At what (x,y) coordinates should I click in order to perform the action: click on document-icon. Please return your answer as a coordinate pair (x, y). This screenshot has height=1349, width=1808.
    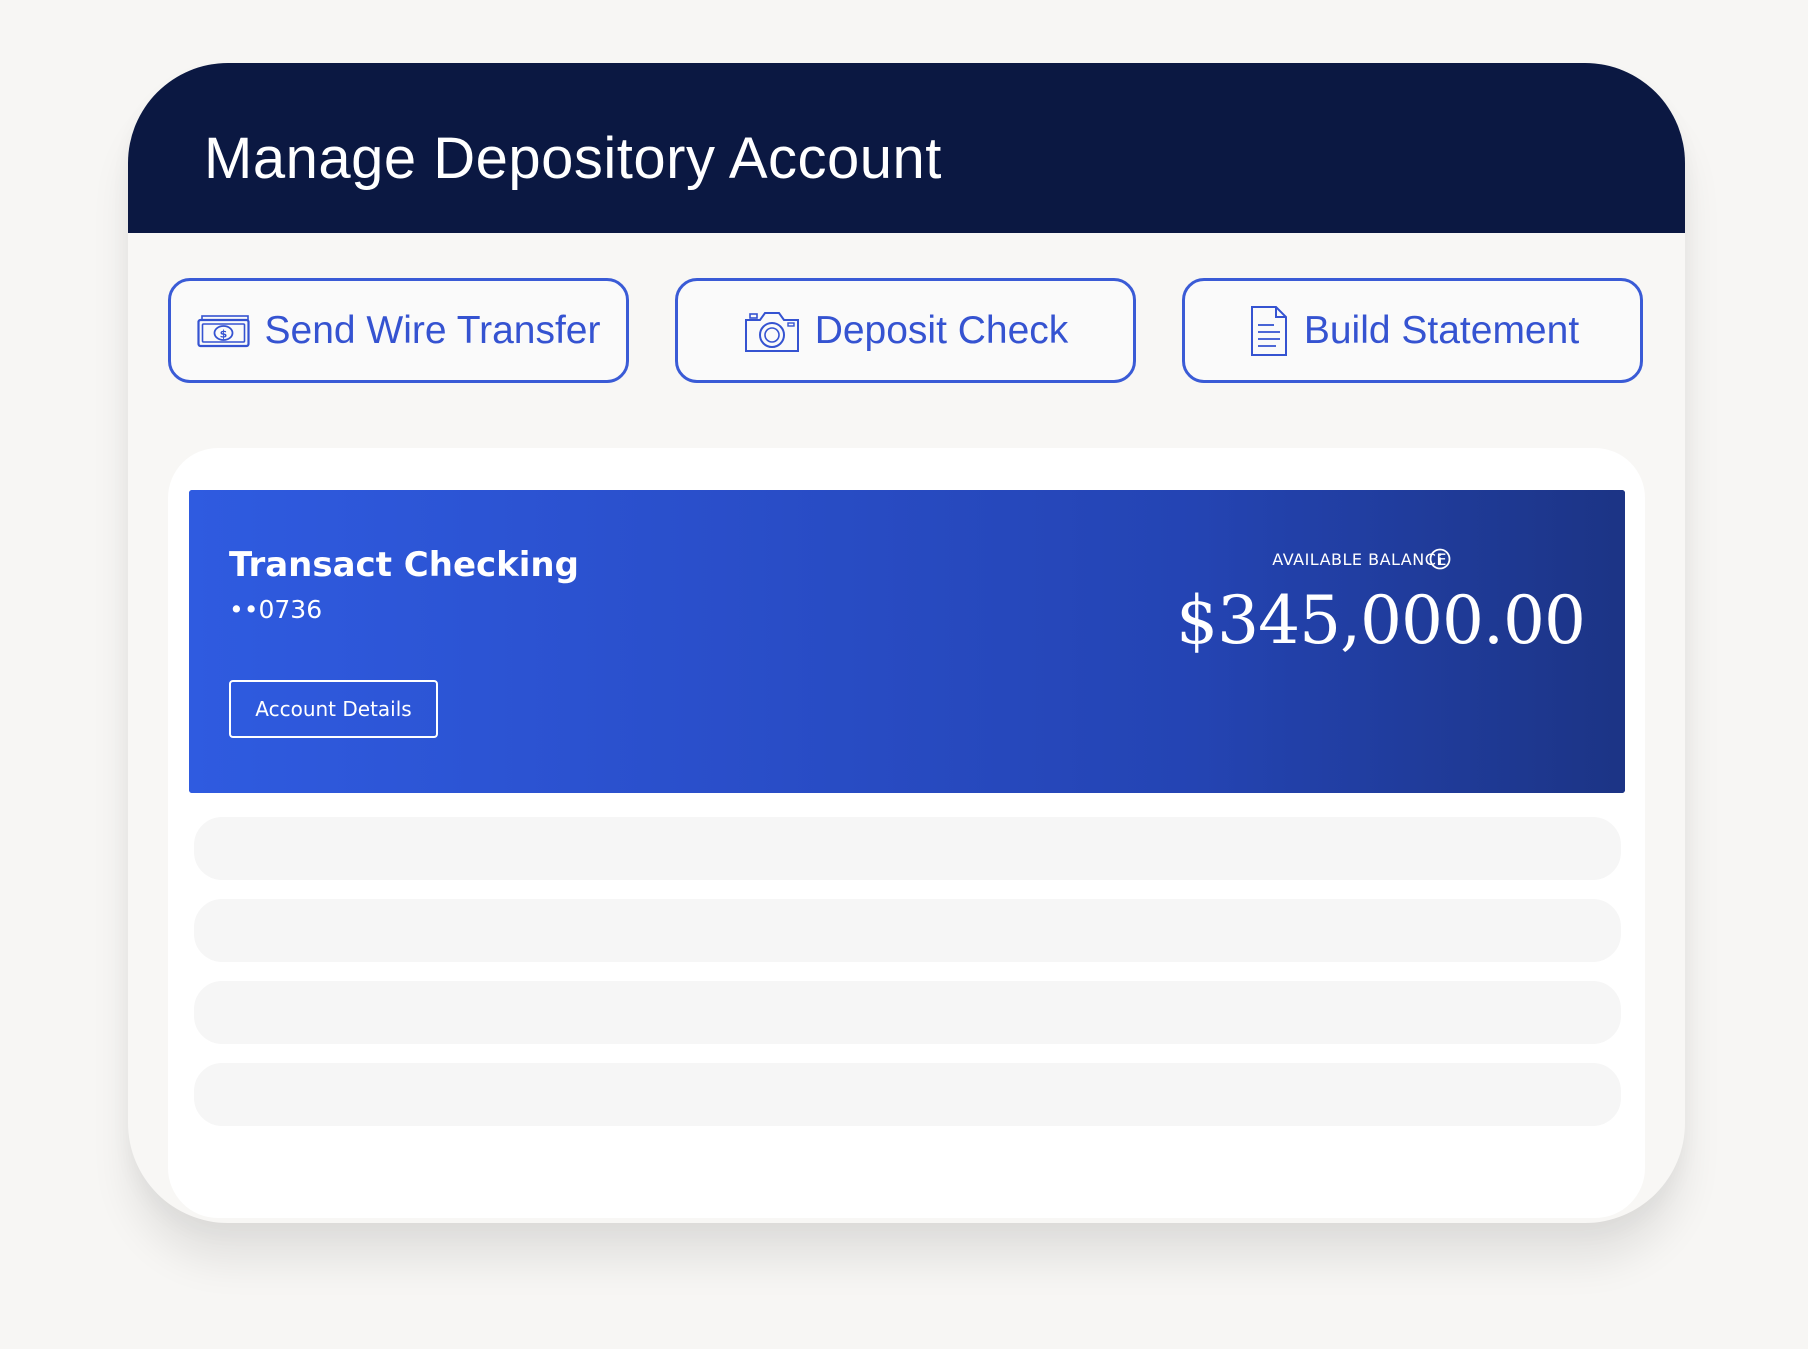
    Looking at the image, I should click on (1268, 331).